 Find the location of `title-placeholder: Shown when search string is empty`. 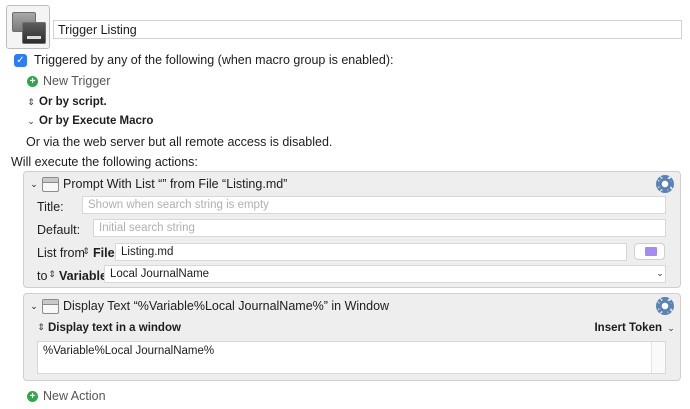

title-placeholder: Shown when search string is empty is located at coordinates (178, 205).